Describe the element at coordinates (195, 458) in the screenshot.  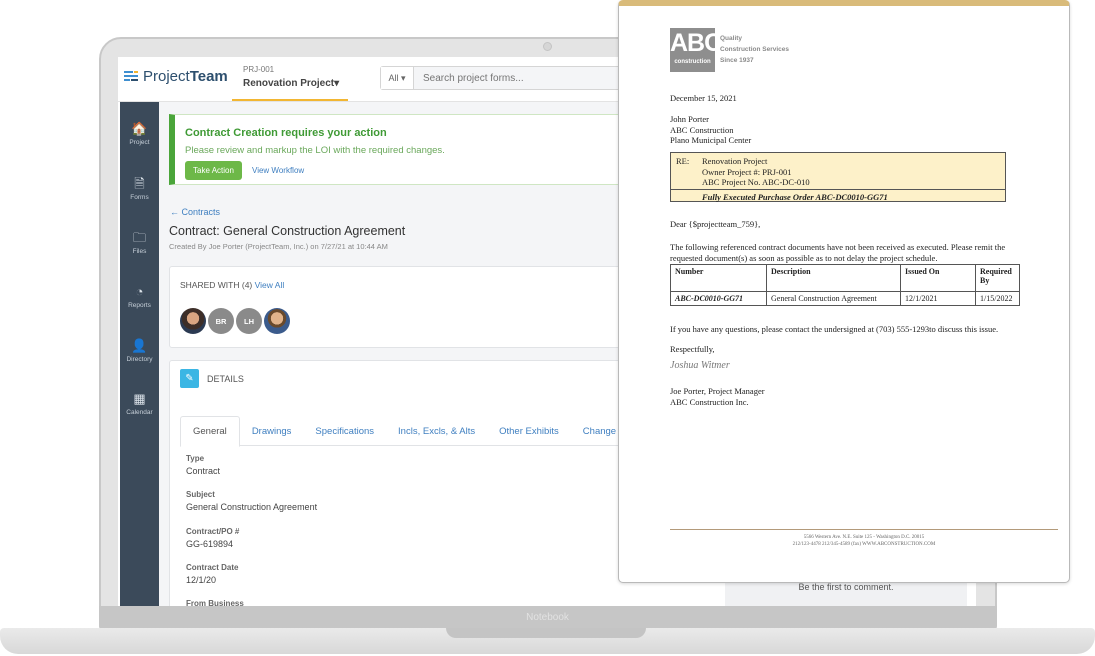
I see `field-label: Type` at that location.